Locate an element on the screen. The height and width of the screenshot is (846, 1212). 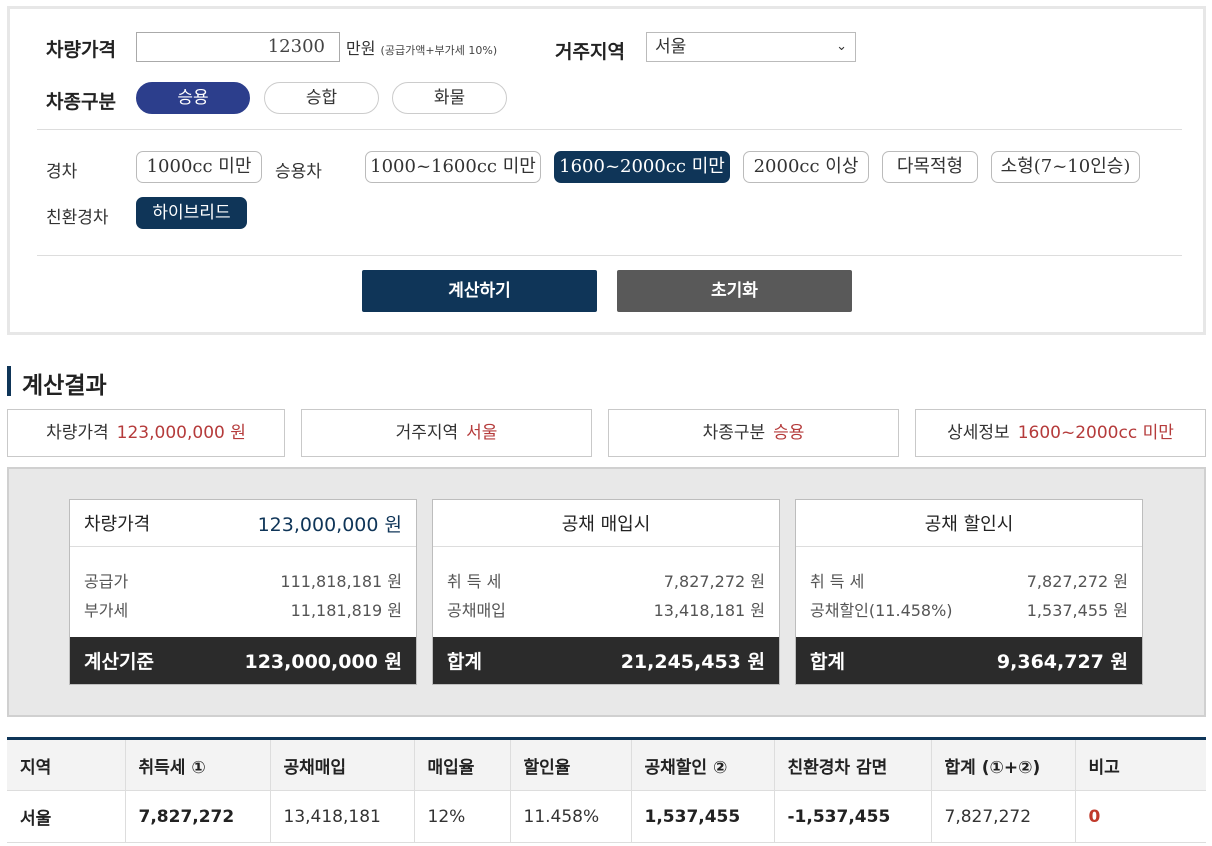
region-label: 거주지역 is located at coordinates (590, 52).